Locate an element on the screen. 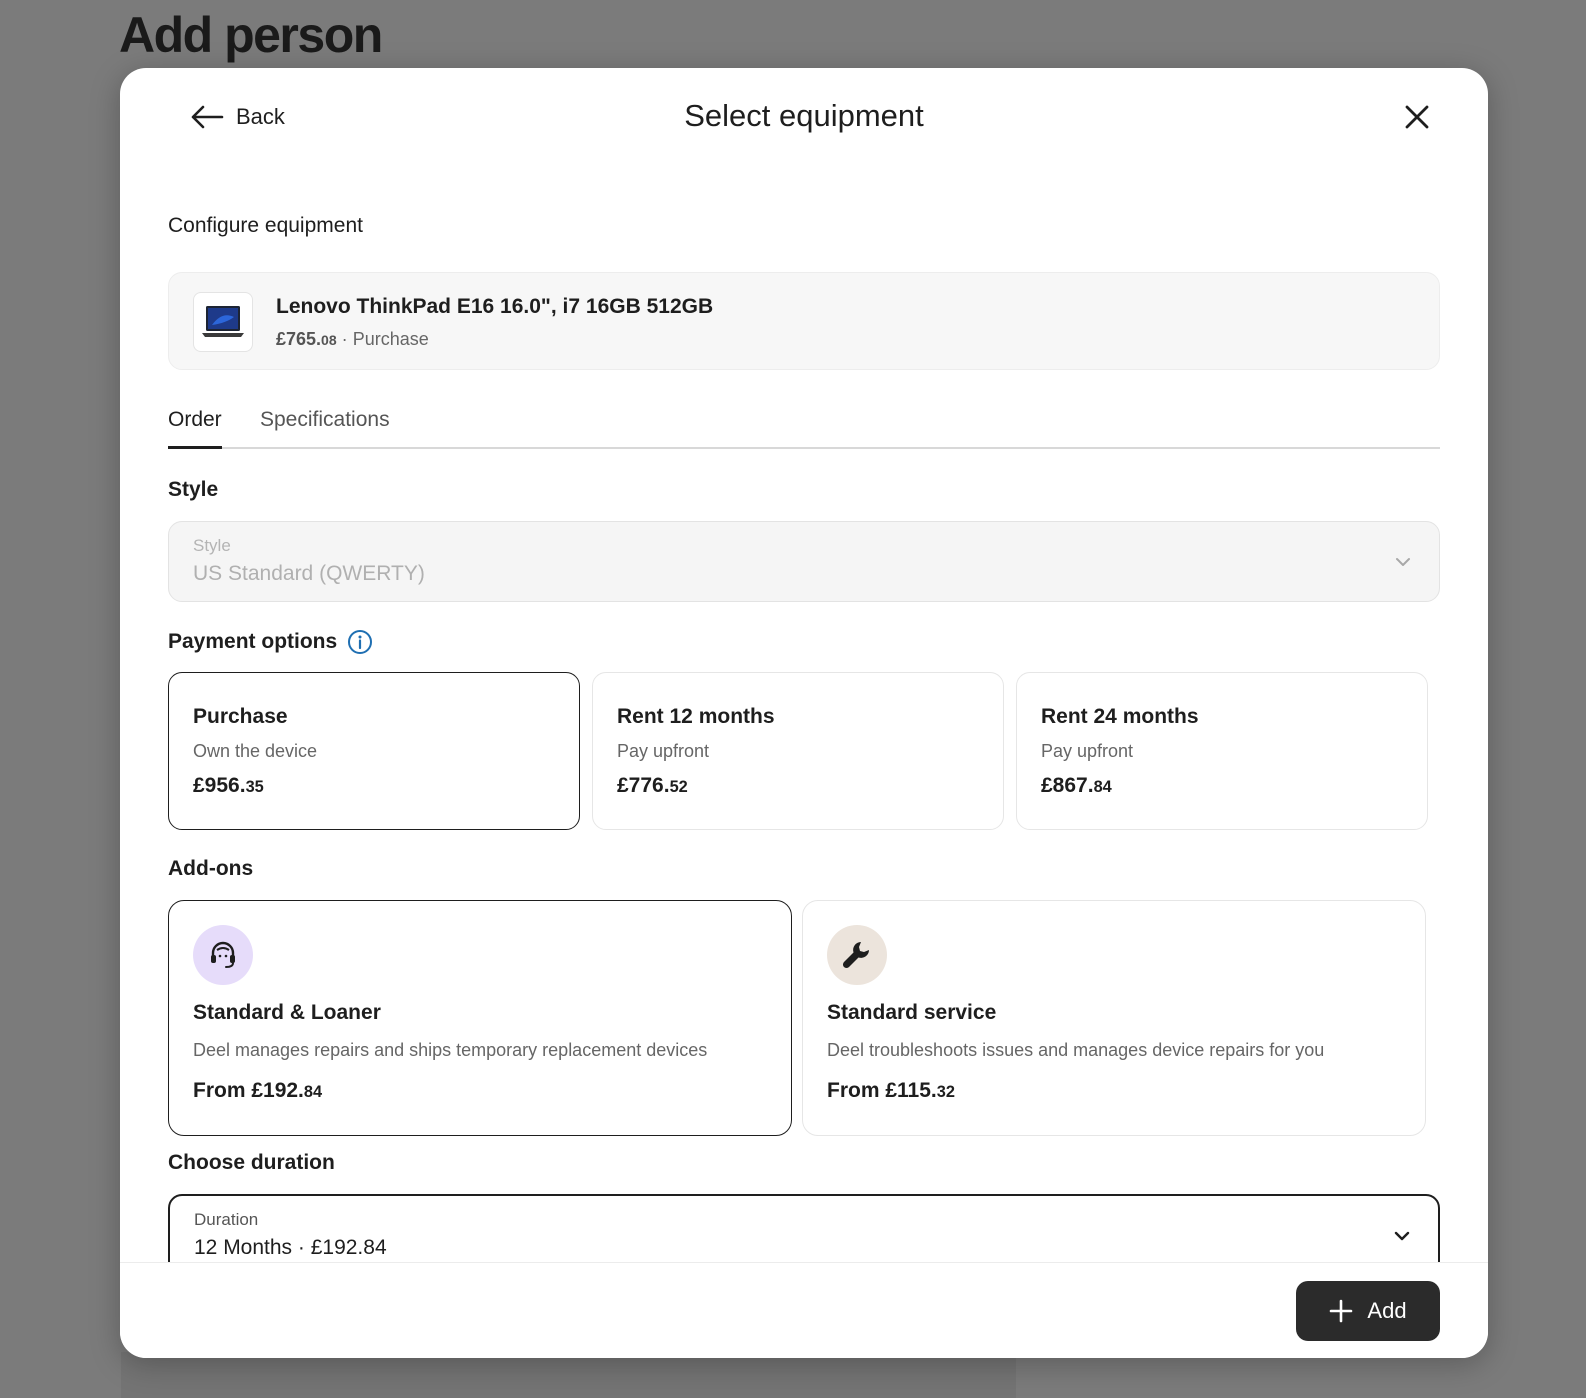  addon-title: Standard service is located at coordinates (912, 1012).